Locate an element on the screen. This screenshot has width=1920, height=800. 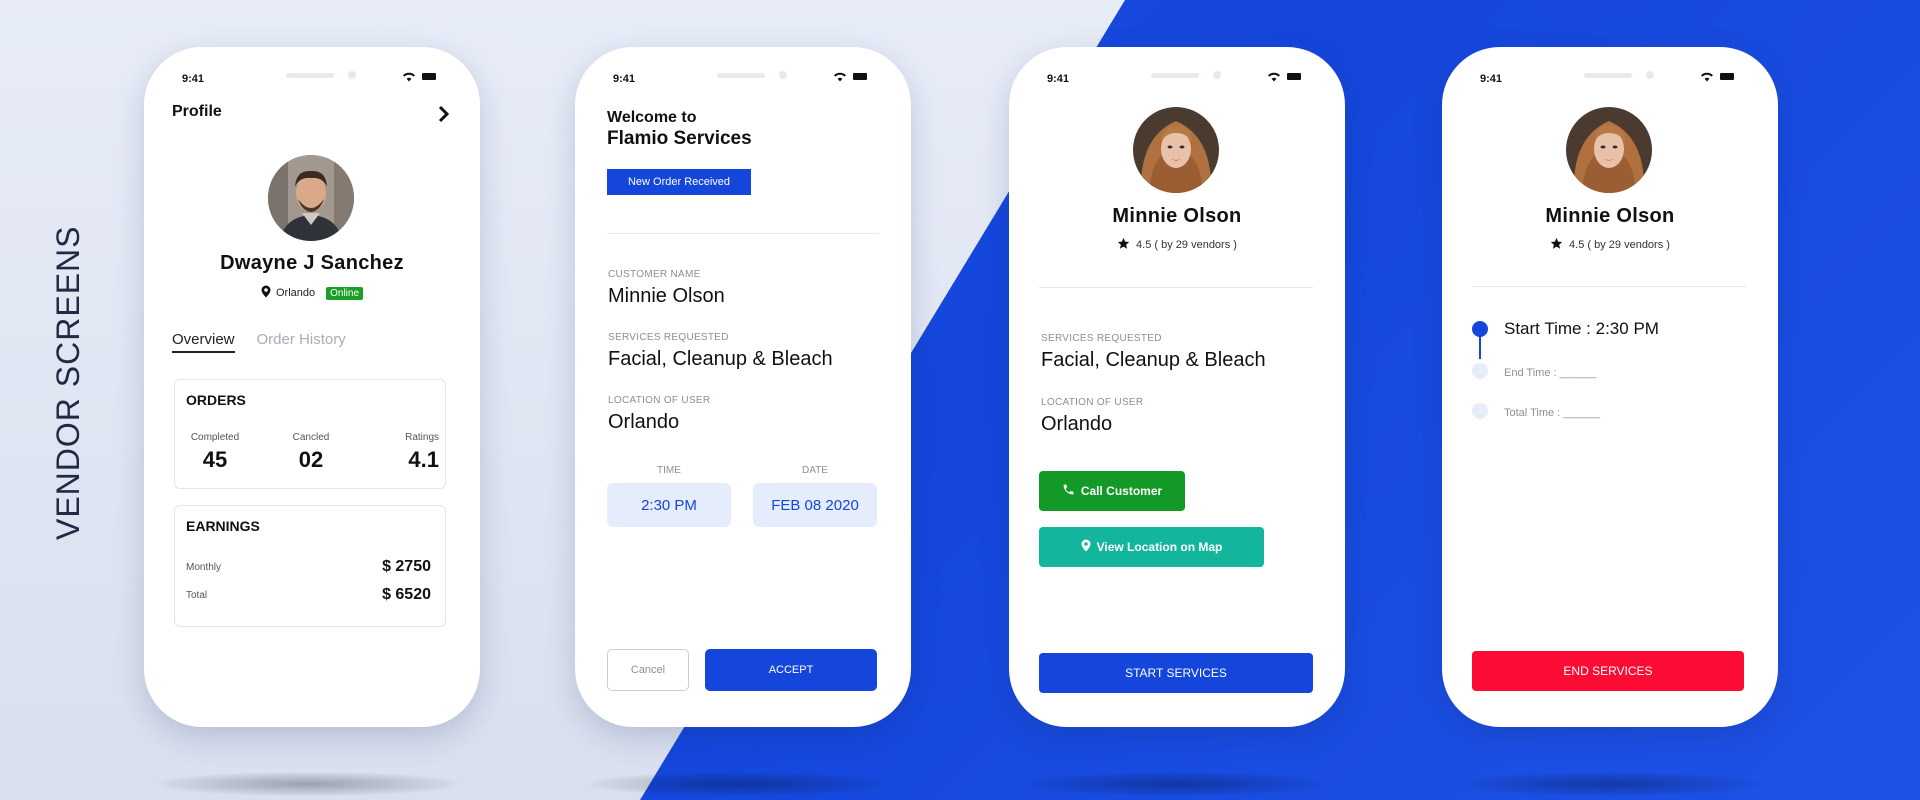
welcome-app-name: Flamio Services is located at coordinates (679, 138).